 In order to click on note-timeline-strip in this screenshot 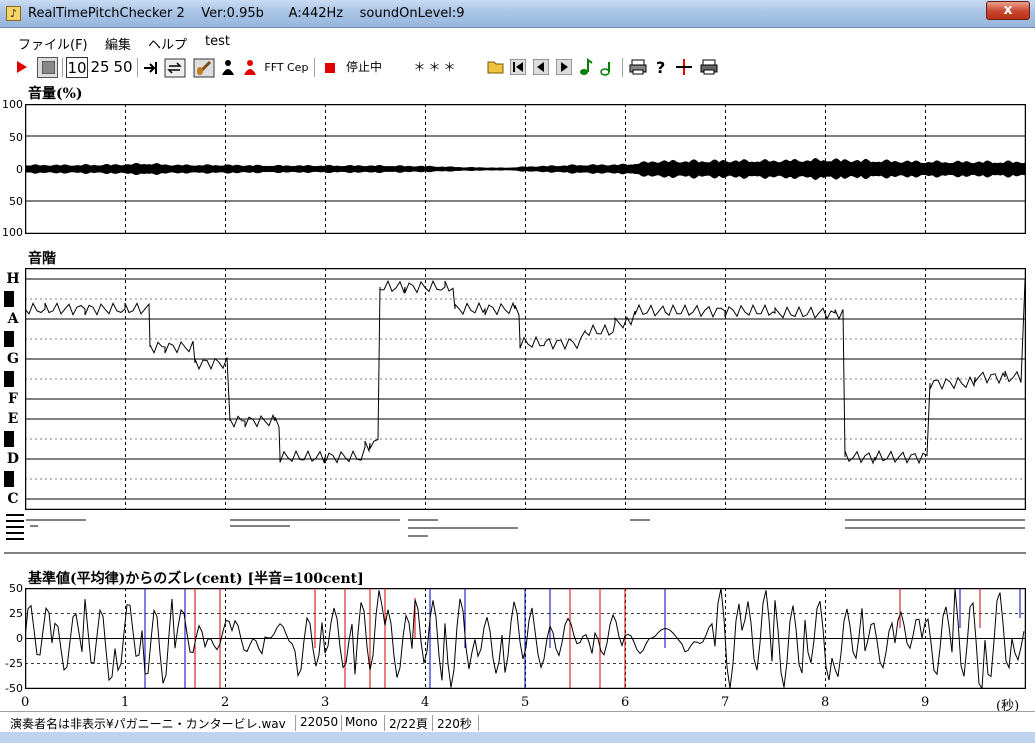, I will do `click(515, 534)`.